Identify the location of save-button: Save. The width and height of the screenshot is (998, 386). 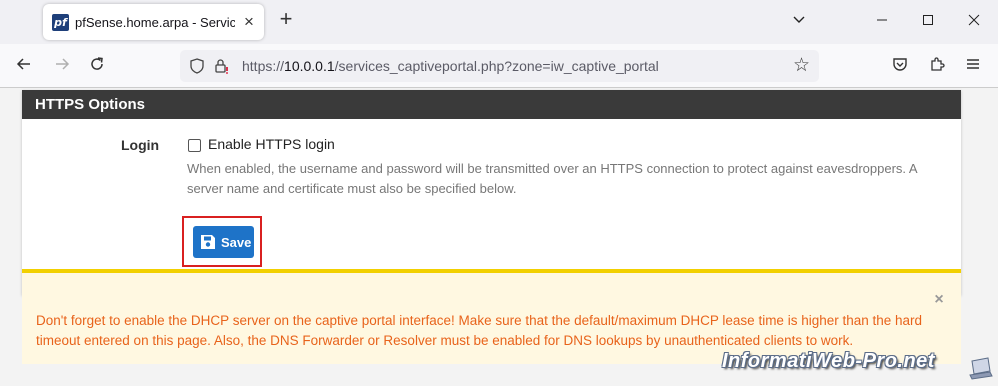
(223, 242).